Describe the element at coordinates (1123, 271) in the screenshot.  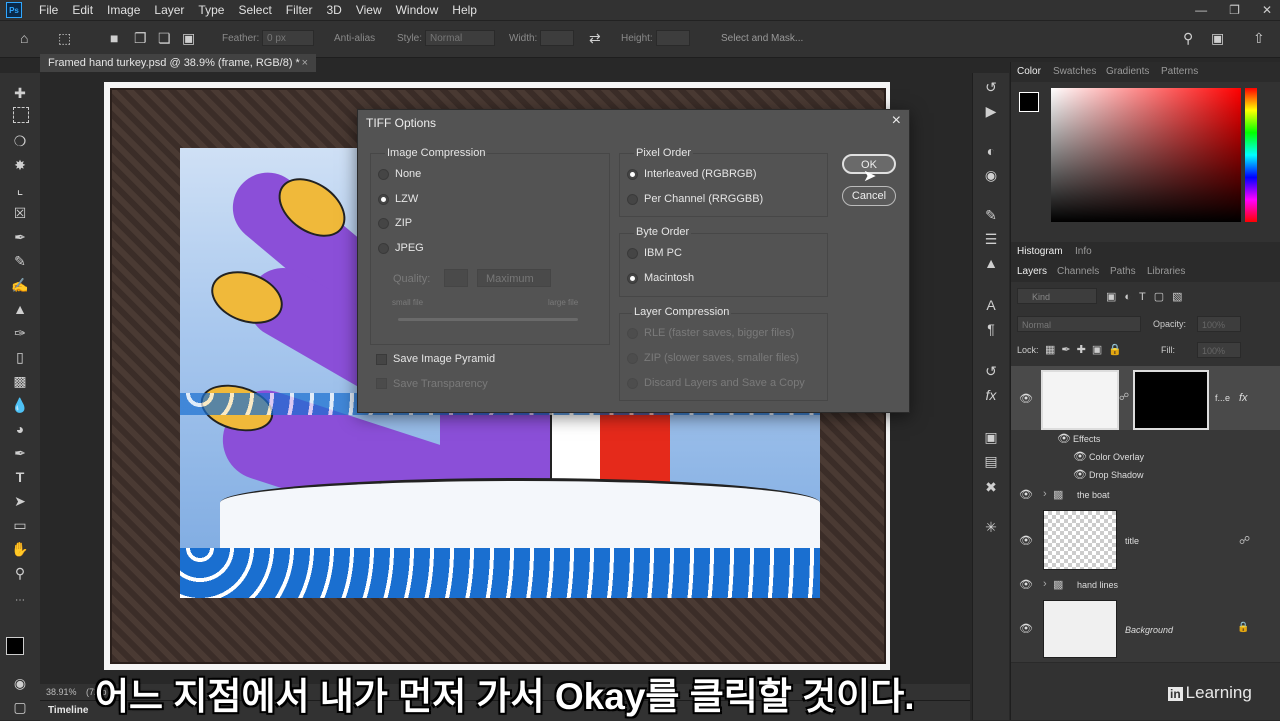
I see `tab-paths: Paths` at that location.